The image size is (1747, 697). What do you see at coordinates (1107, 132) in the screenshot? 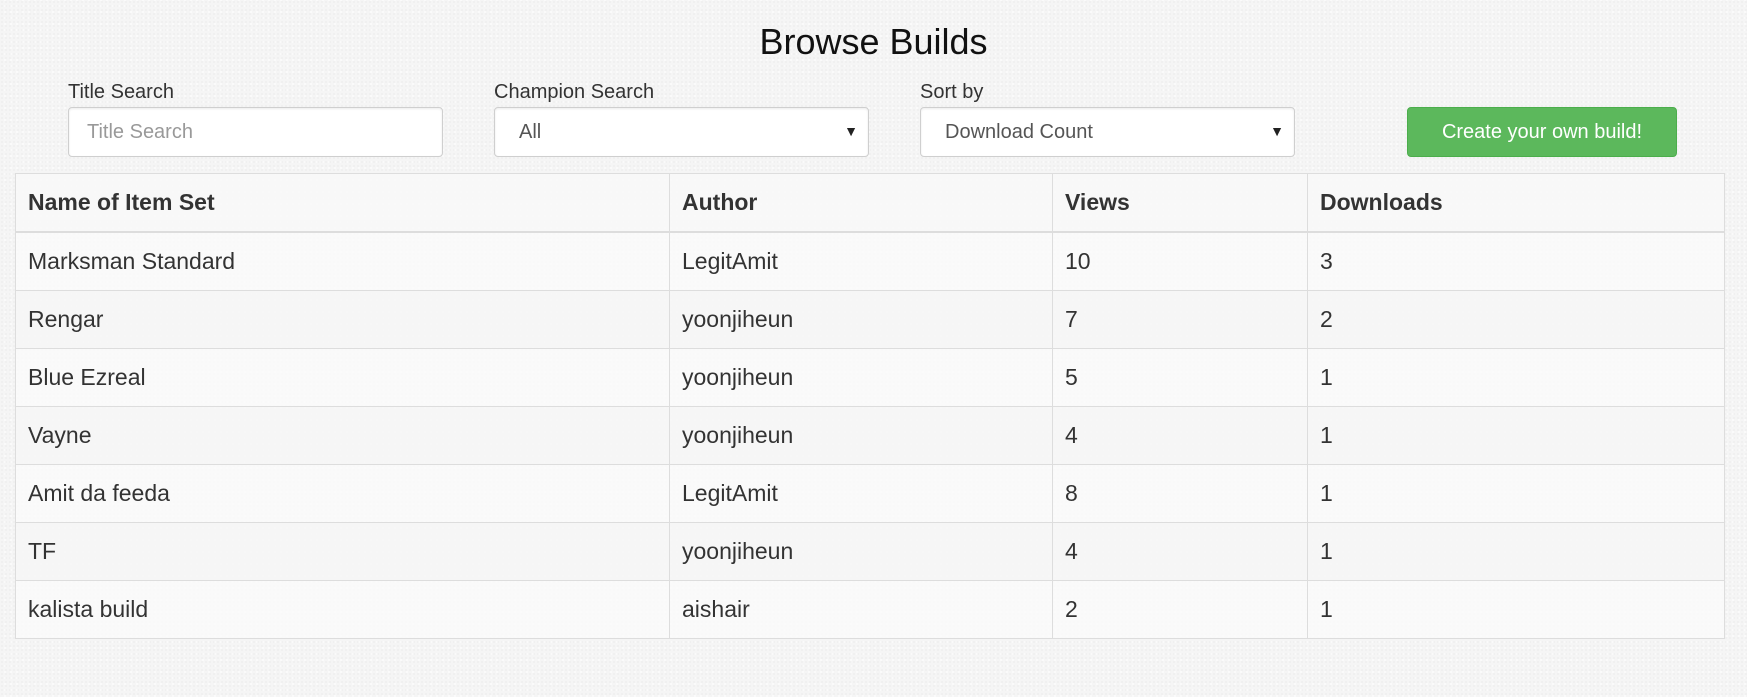
I see `sort-by-select: Download Count ▼` at bounding box center [1107, 132].